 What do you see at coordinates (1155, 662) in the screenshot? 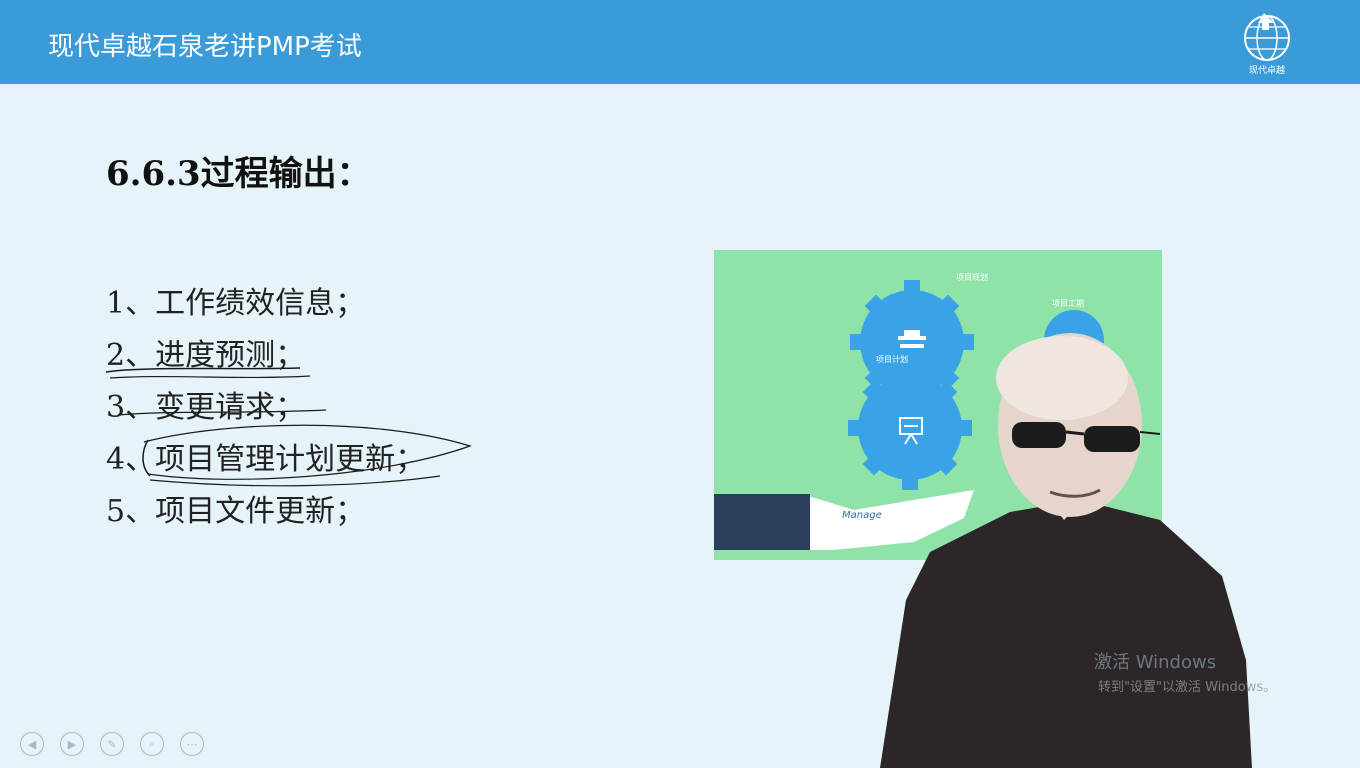
I see `windows-watermark-title: 激活 Windows` at bounding box center [1155, 662].